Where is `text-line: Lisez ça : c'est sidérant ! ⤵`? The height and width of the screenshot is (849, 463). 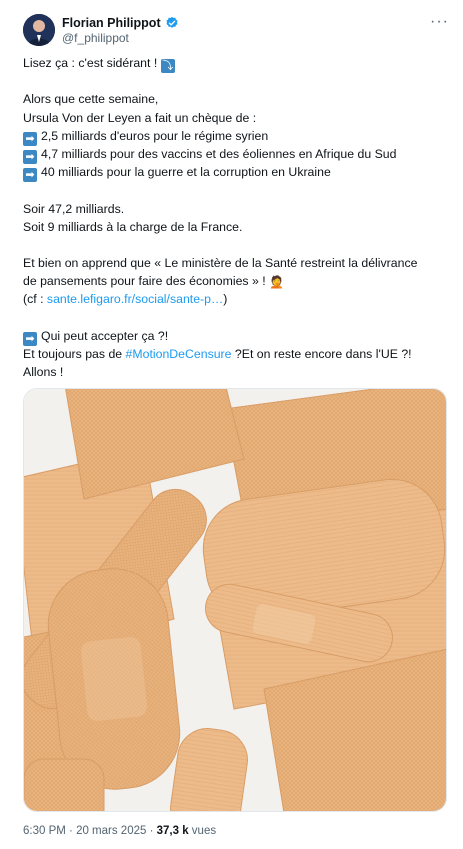 text-line: Lisez ça : c'est sidérant ! ⤵ is located at coordinates (238, 63).